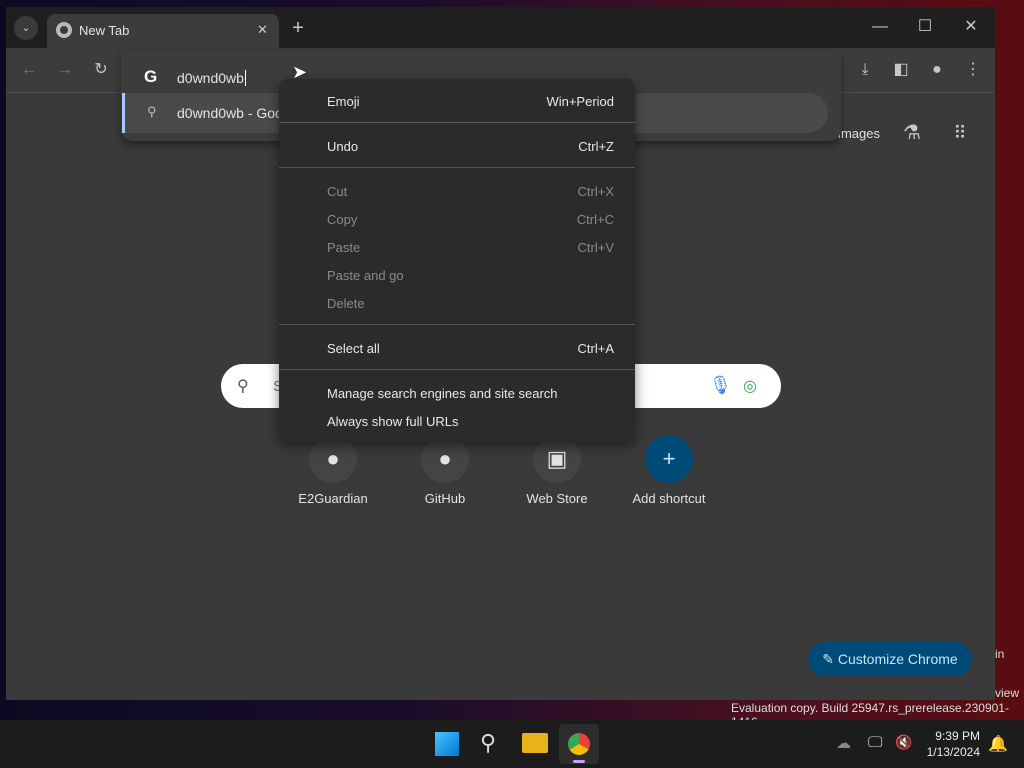  Describe the element at coordinates (596, 146) in the screenshot. I see `shortcut: Ctrl+Z` at that location.